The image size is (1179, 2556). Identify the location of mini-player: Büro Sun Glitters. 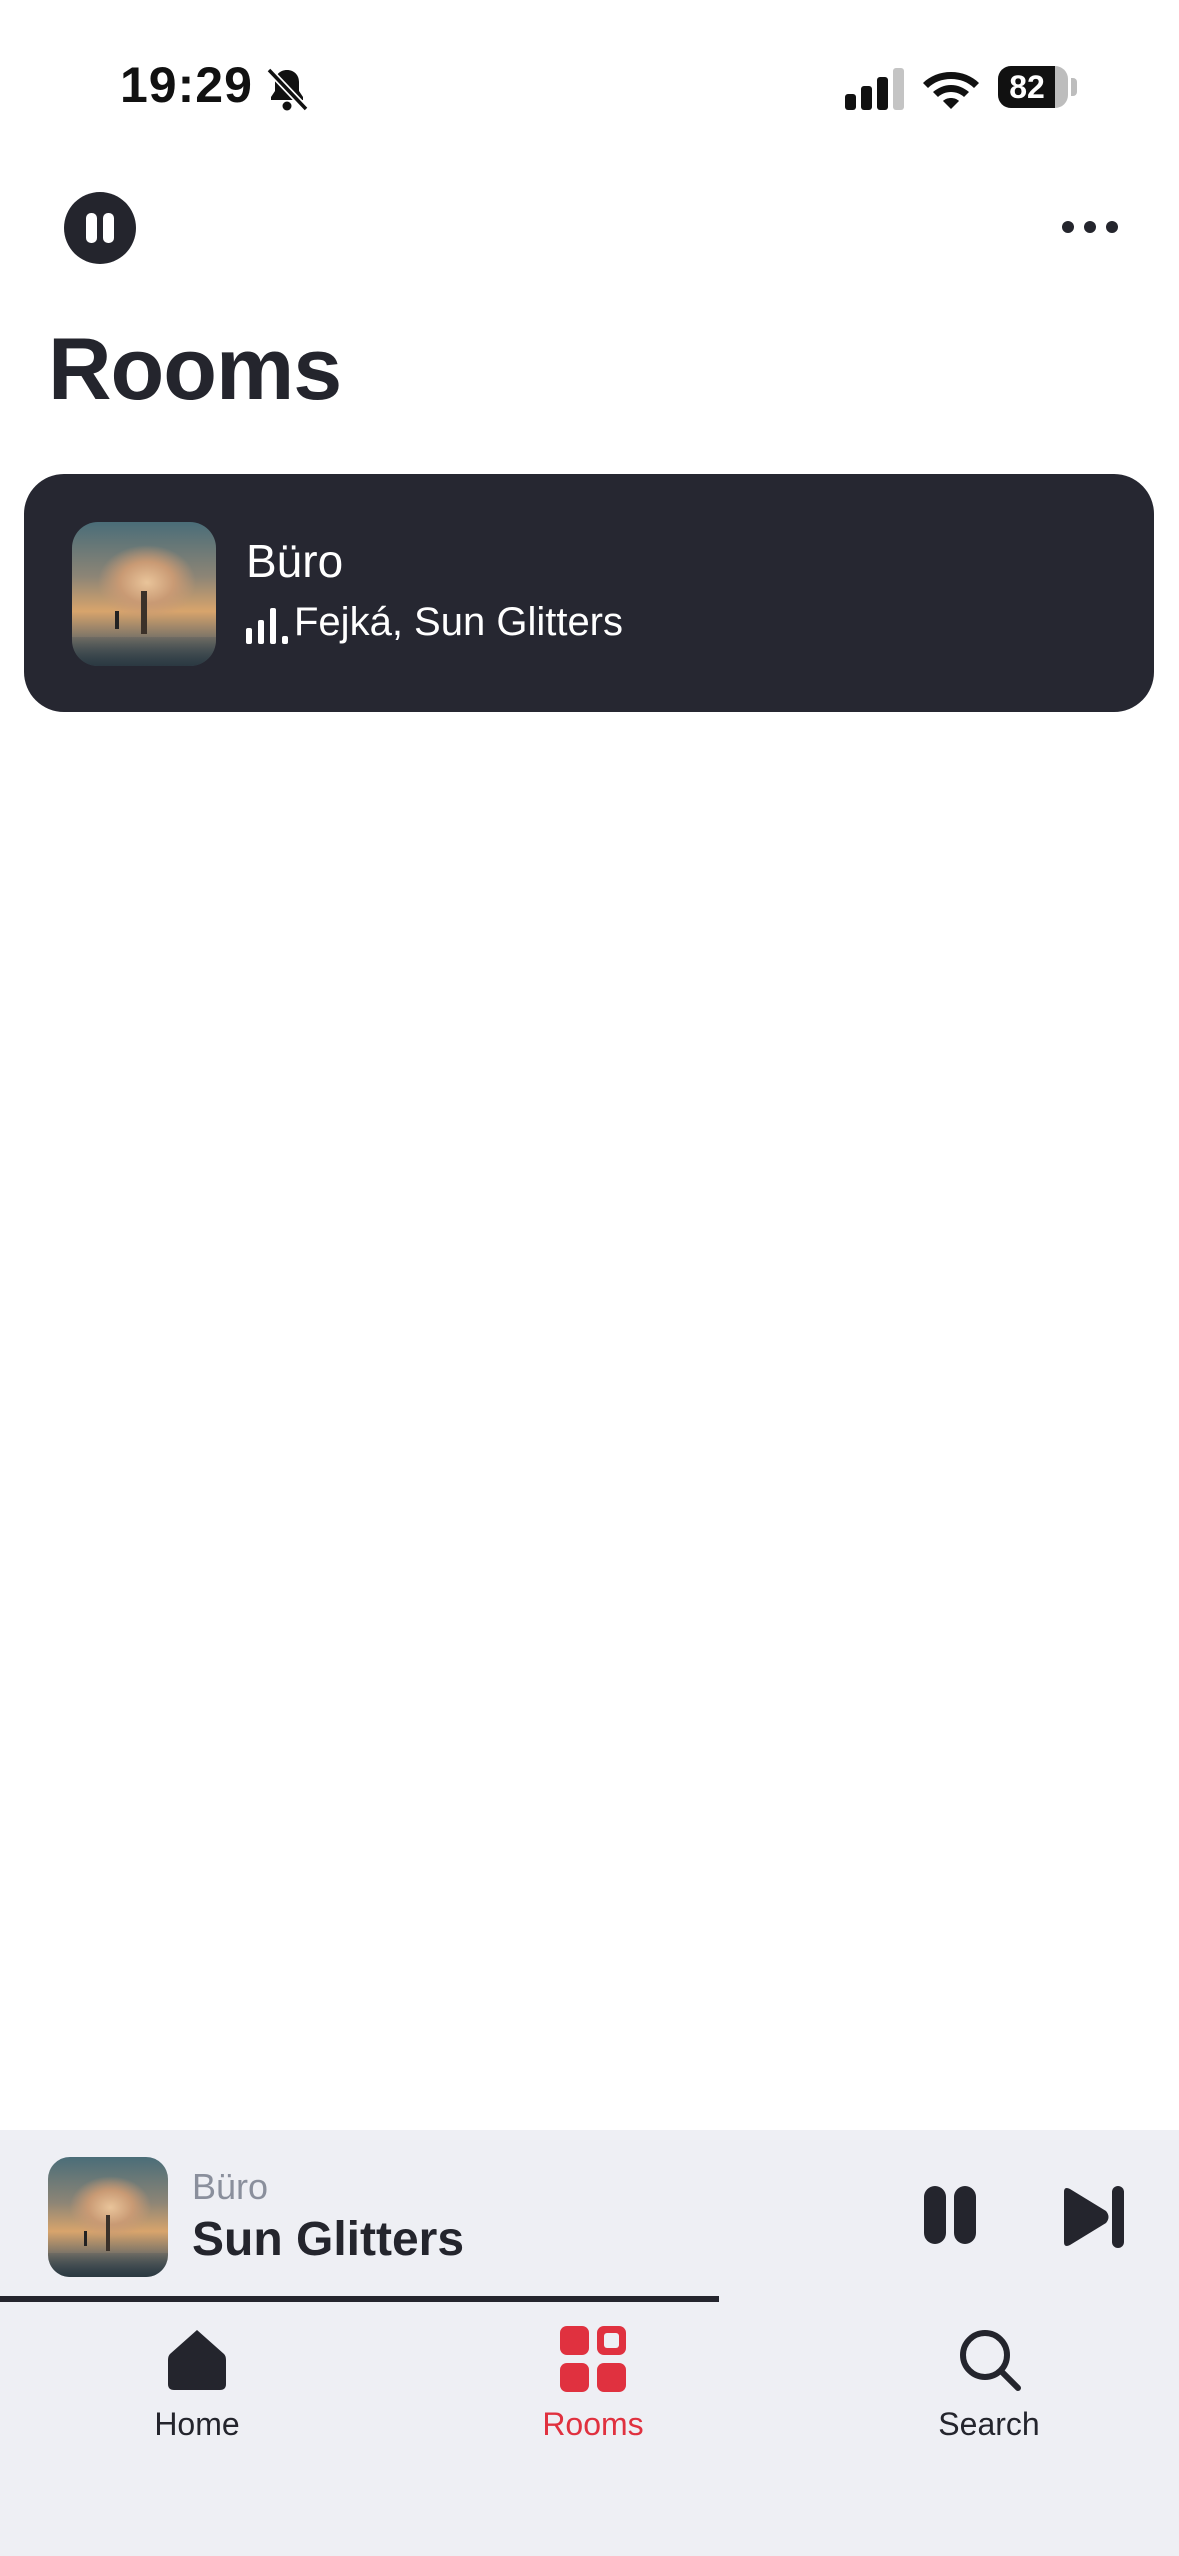
(589, 2215).